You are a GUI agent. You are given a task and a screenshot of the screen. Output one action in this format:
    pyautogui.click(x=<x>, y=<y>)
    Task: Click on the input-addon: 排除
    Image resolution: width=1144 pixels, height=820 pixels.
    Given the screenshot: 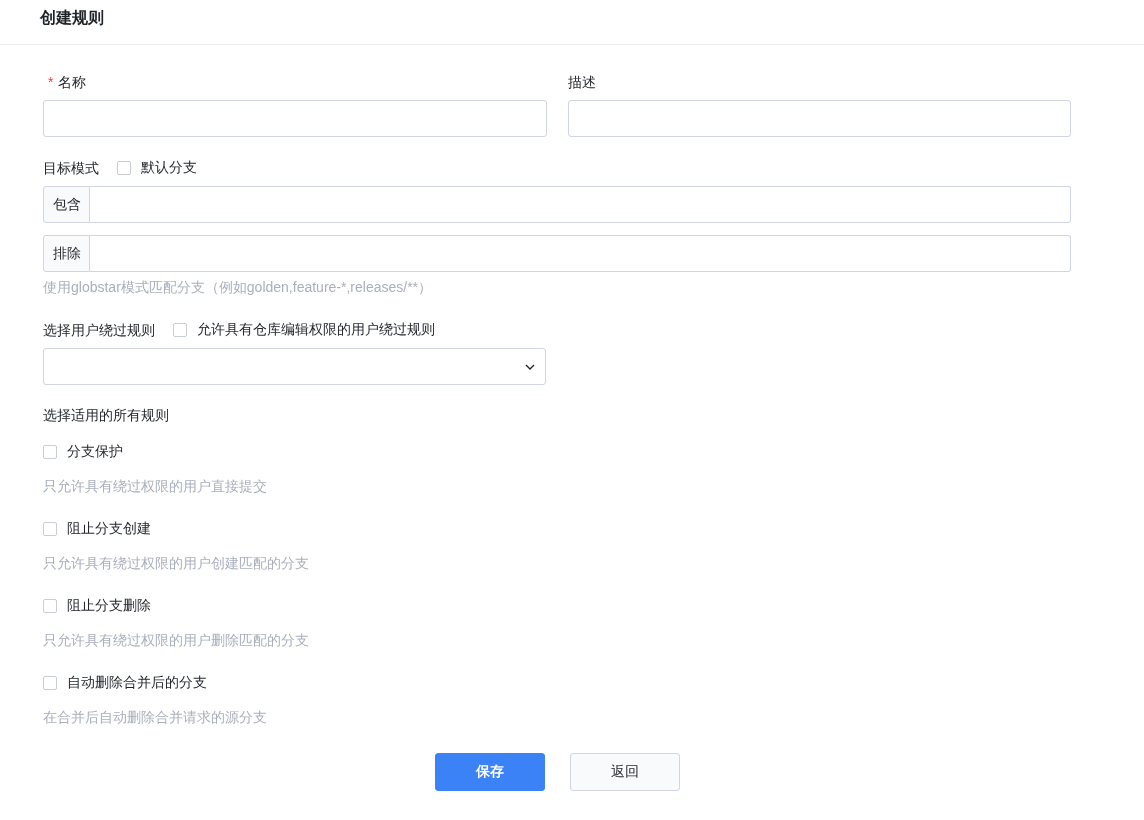 What is the action you would take?
    pyautogui.click(x=66, y=253)
    